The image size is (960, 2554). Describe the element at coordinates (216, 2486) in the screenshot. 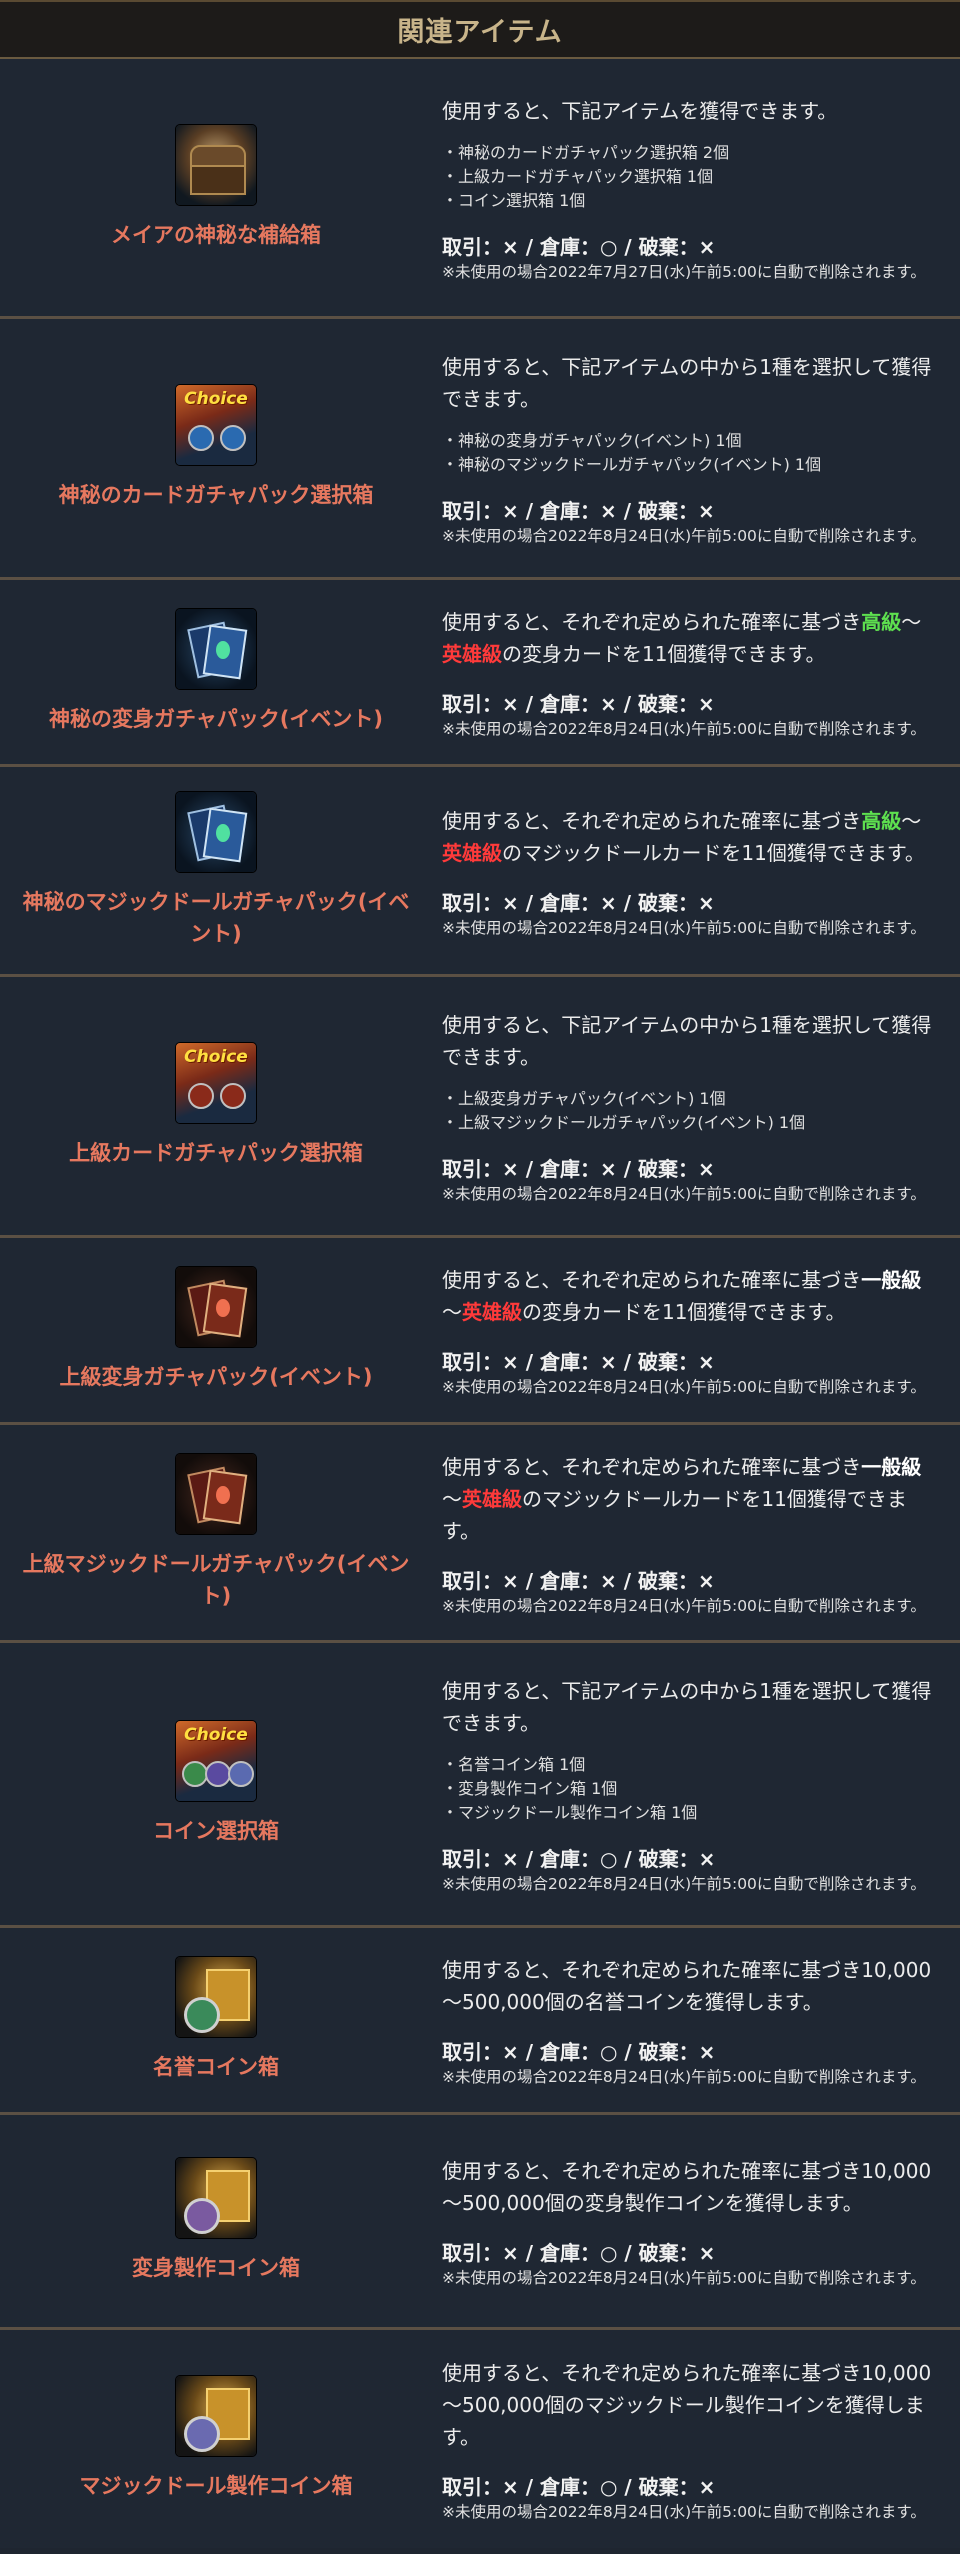

I see `item-name: マジックドール製作コイン箱` at that location.